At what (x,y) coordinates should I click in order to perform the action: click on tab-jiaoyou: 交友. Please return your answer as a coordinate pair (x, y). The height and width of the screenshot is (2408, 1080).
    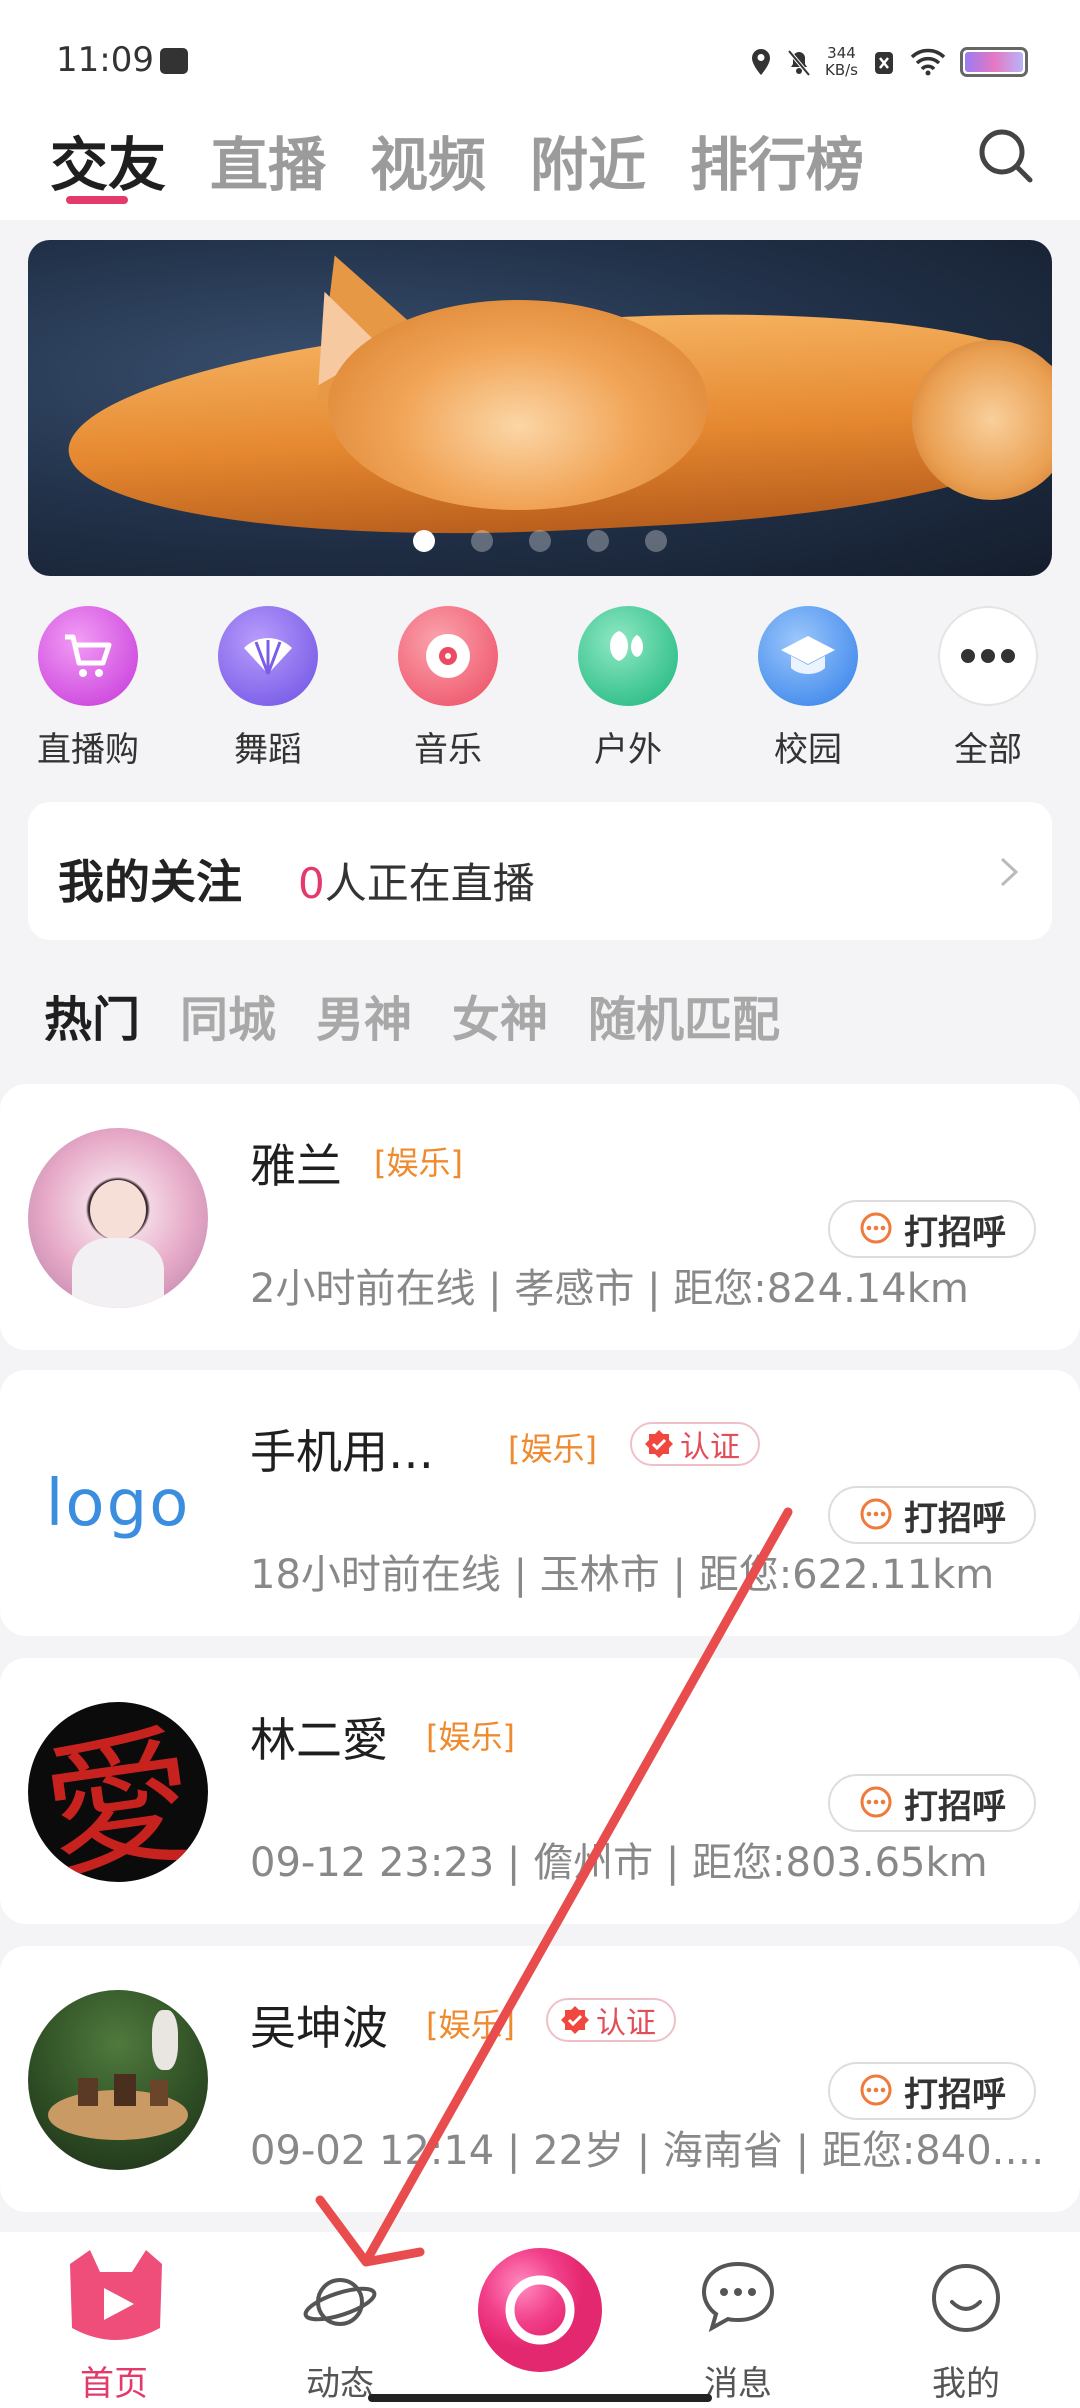
    Looking at the image, I should click on (108, 160).